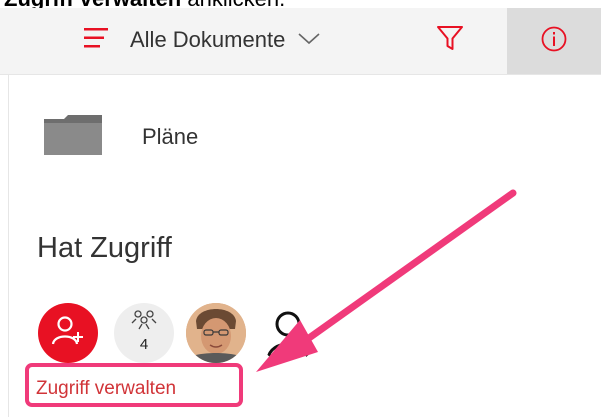 This screenshot has width=601, height=417. I want to click on user-photo-avatar, so click(216, 333).